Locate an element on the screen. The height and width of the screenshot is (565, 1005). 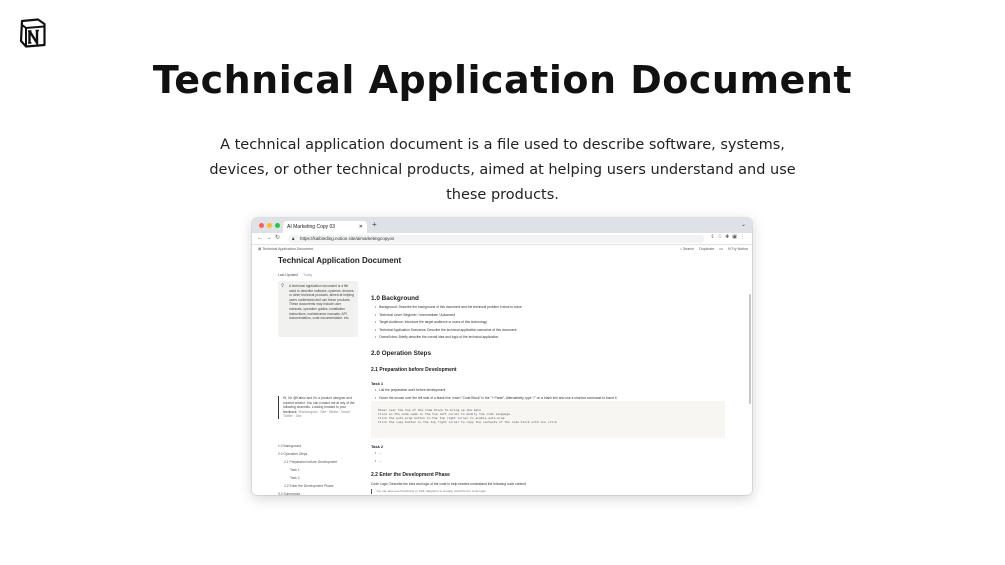
duplicate-button: Duplicate is located at coordinates (706, 249).